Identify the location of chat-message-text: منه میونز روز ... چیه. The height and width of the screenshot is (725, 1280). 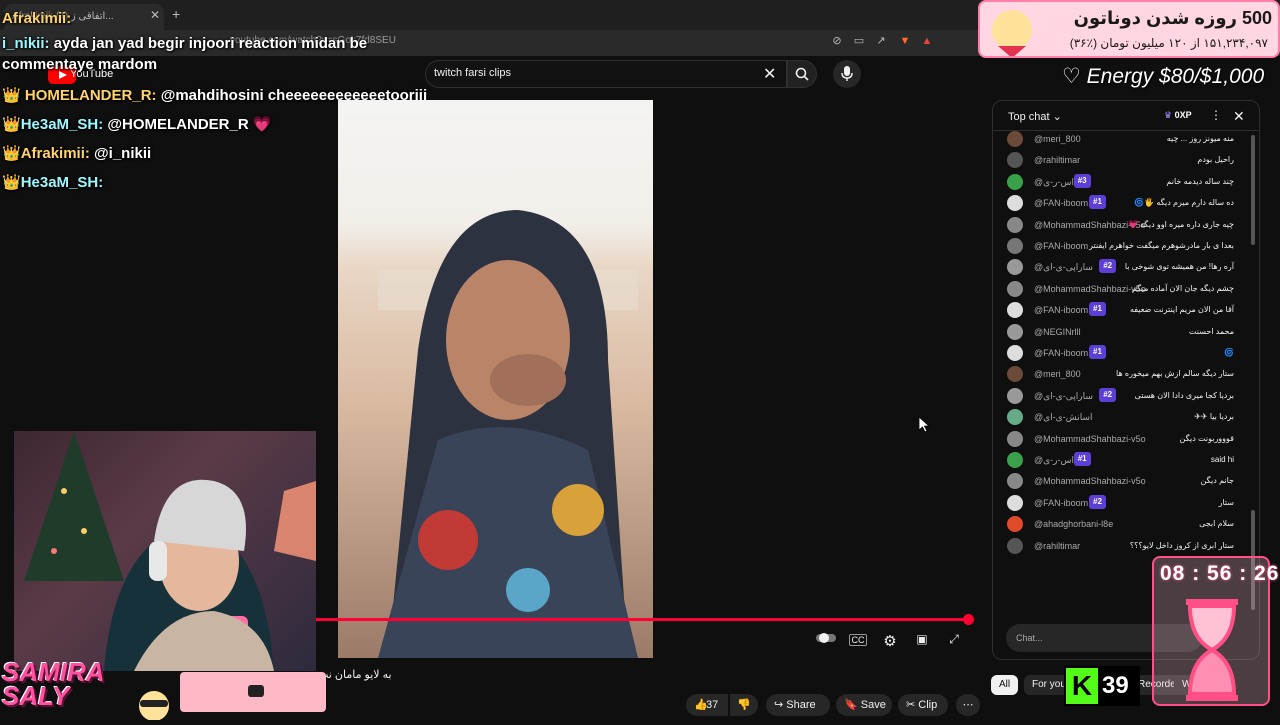
(1200, 138).